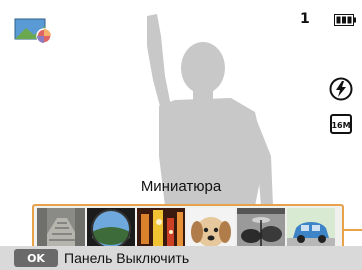 The width and height of the screenshot is (362, 270). I want to click on thumbnail-puppy, so click(211, 229).